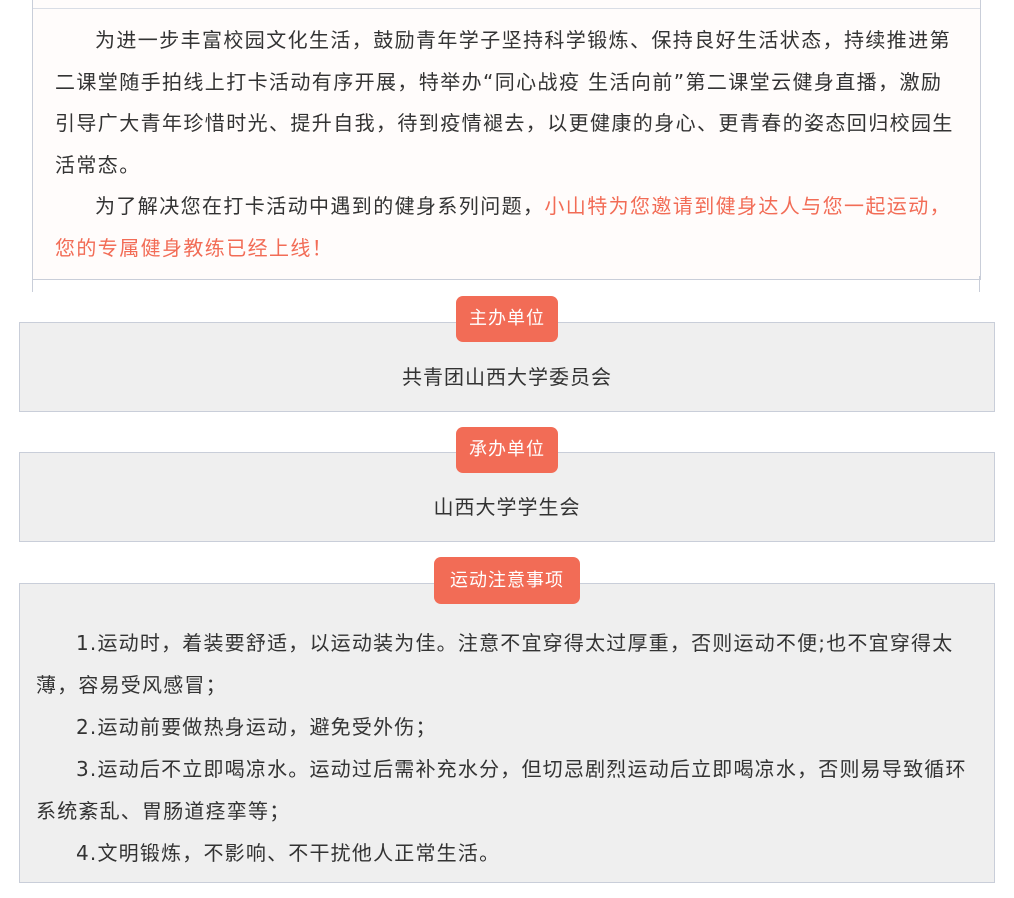 This screenshot has width=1014, height=898. I want to click on co-organizer-label-badge: 承办单位, so click(507, 450).